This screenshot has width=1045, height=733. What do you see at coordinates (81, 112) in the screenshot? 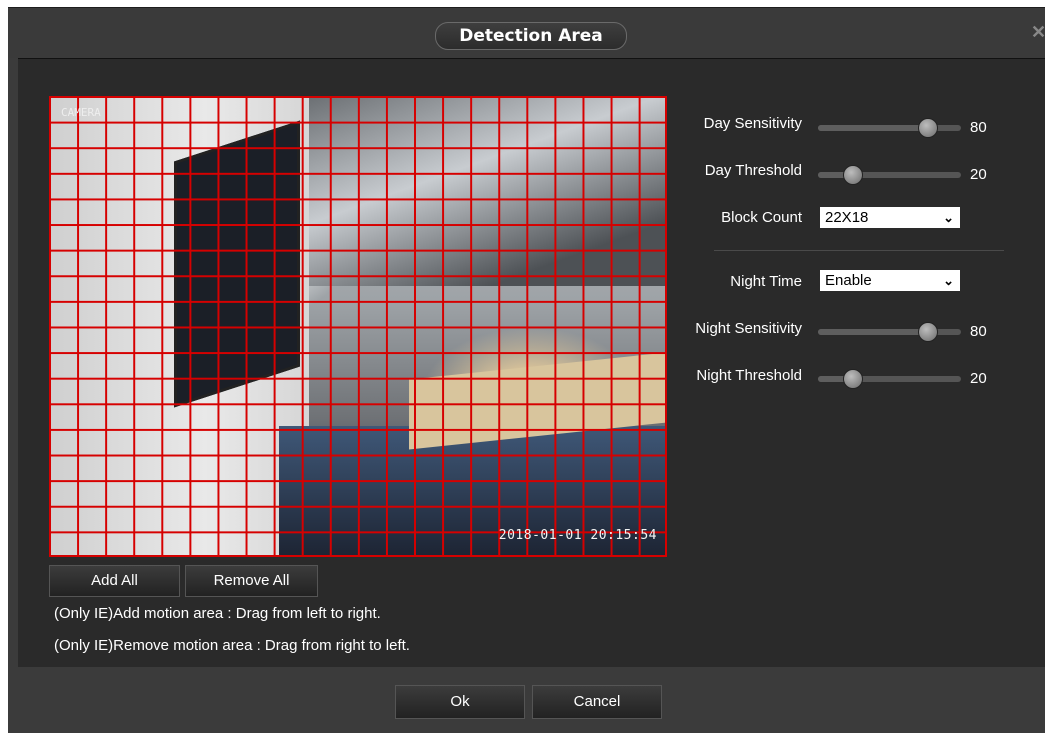
I see `camera-label: CAMERA` at bounding box center [81, 112].